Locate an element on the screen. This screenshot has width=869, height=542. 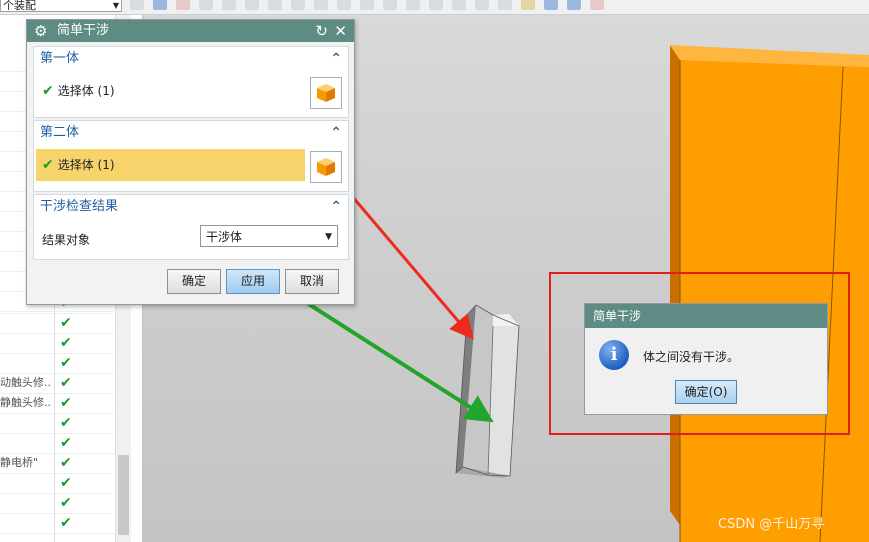
dialog-title-bar: ⚙ 简单干涉 ↻ ✕ is located at coordinates (190, 31).